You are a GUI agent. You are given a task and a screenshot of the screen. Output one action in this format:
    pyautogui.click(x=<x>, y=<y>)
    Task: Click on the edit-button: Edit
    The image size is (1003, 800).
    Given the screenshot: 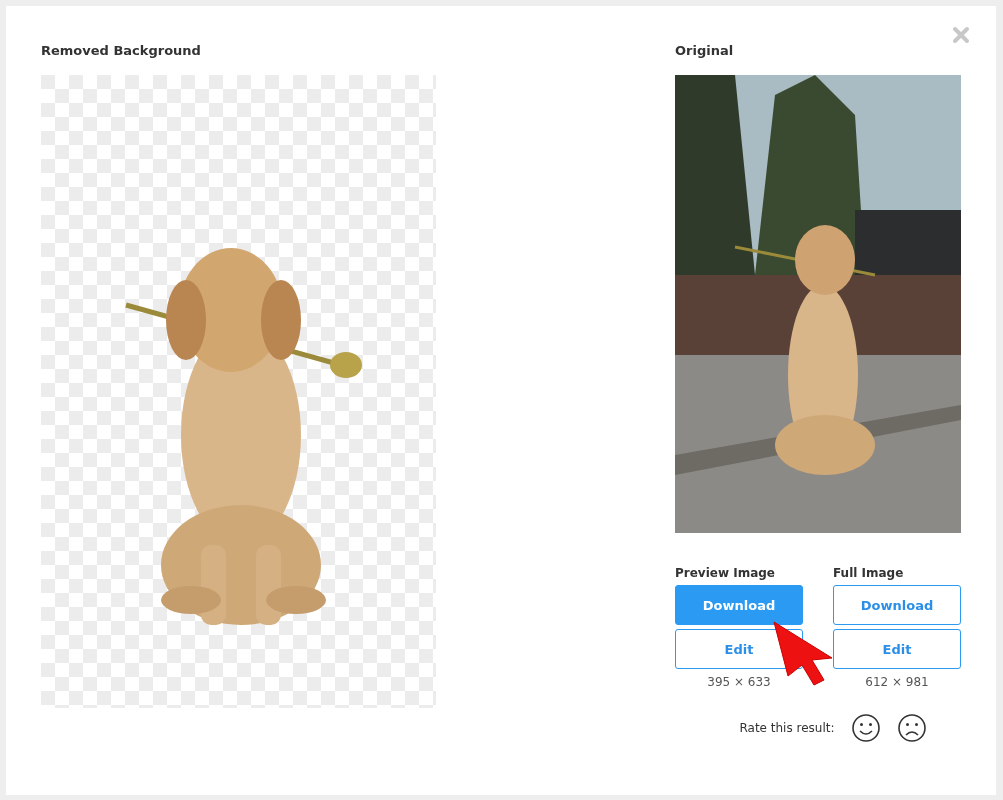 What is the action you would take?
    pyautogui.click(x=897, y=649)
    